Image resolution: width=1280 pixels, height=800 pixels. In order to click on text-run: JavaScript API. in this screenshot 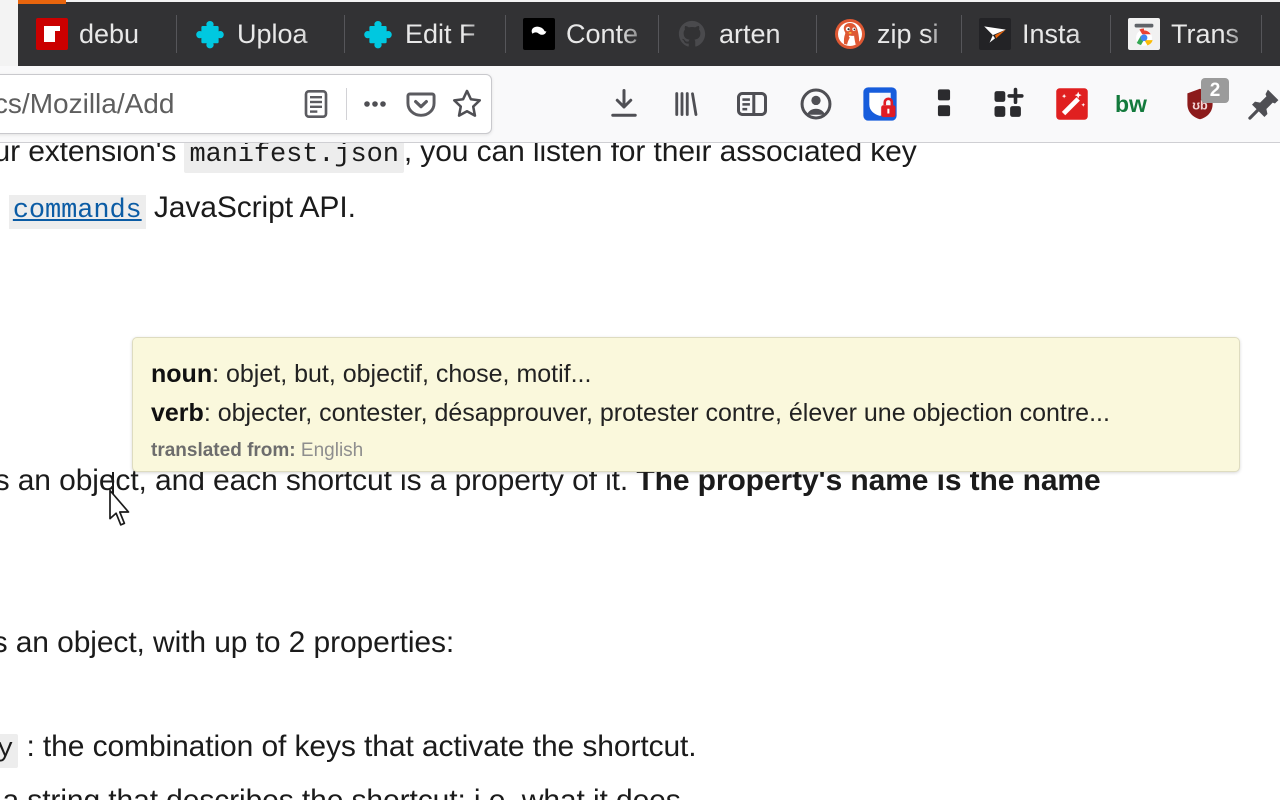, I will do `click(250, 207)`.